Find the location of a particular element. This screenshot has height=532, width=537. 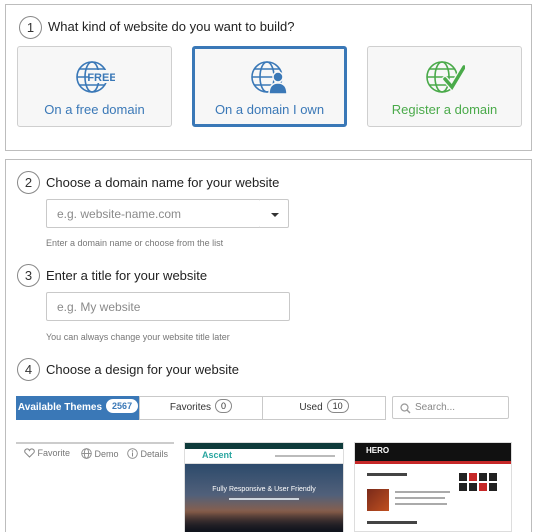

free-domain-option: FREE On a free domain is located at coordinates (94, 86).